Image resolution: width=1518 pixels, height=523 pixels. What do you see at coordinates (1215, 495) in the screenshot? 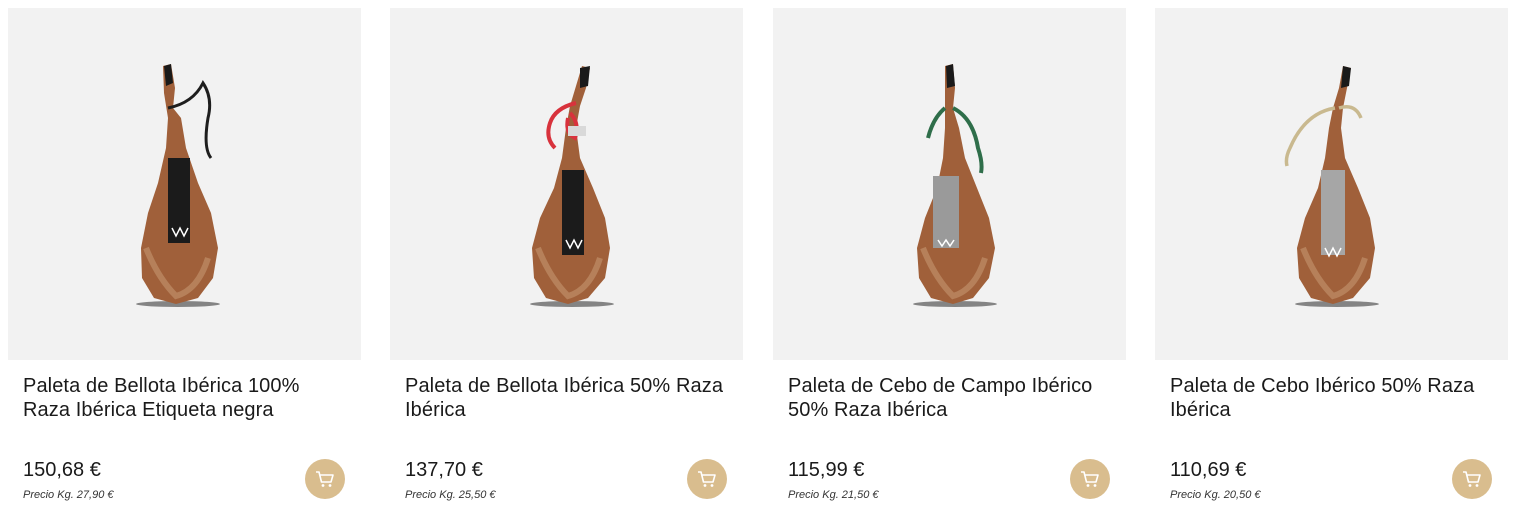
I see `product-price-per-kg: Precio Kg. 20,50 €` at bounding box center [1215, 495].